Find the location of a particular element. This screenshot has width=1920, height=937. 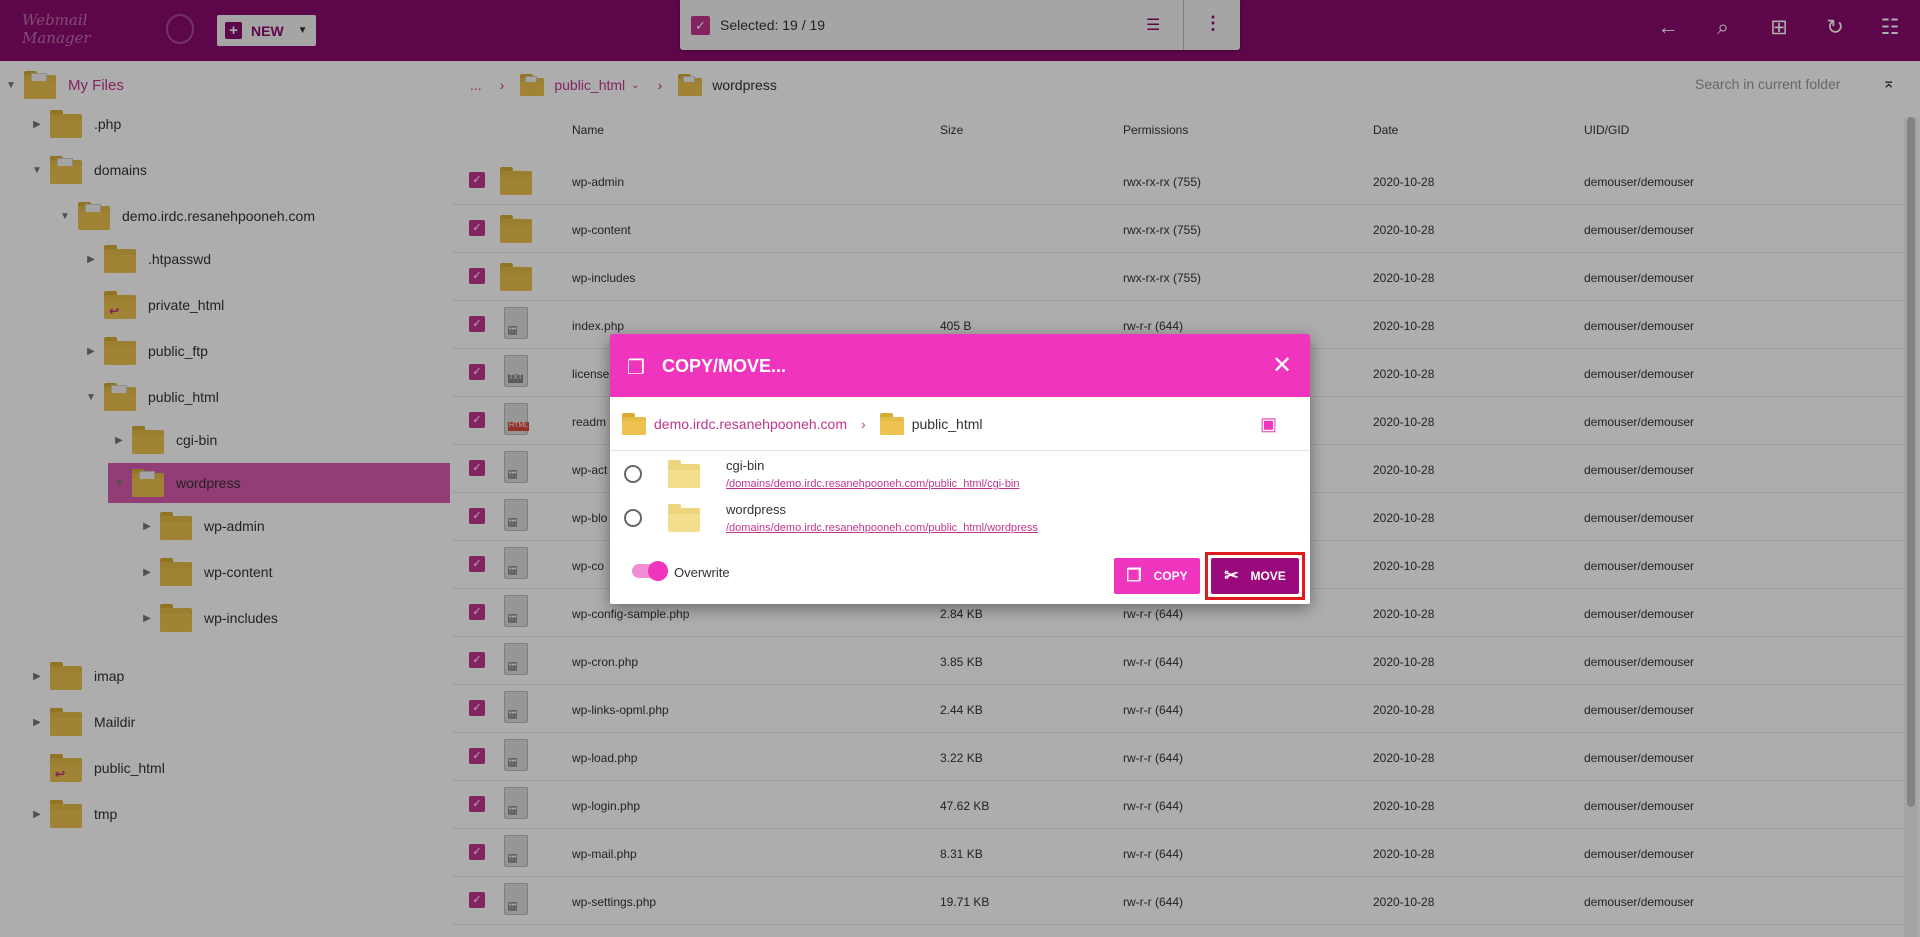

move-button: ✂ MOVE is located at coordinates (1255, 576).